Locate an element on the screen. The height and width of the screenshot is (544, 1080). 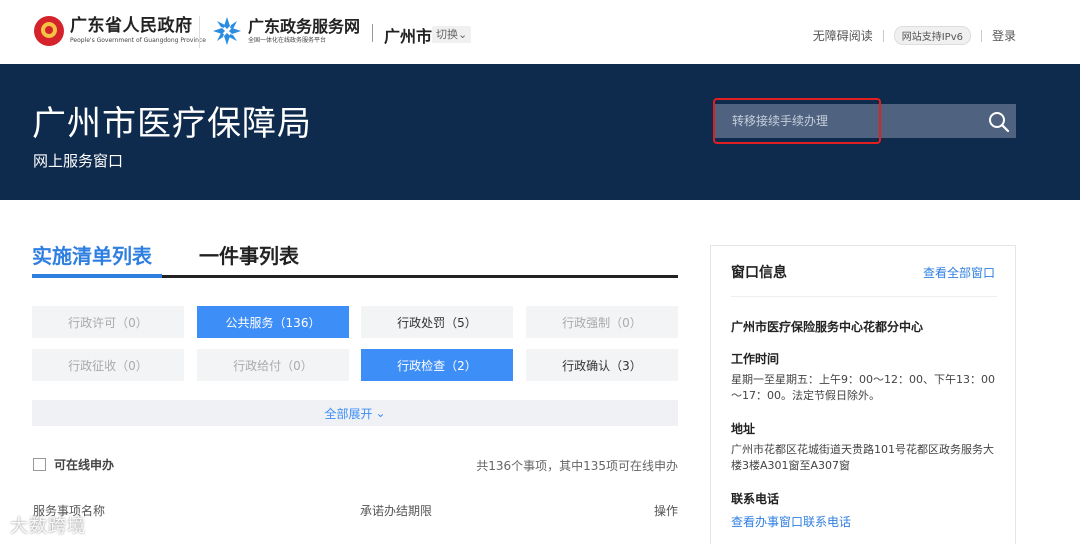
phone-title: 联系电话 is located at coordinates (755, 499).